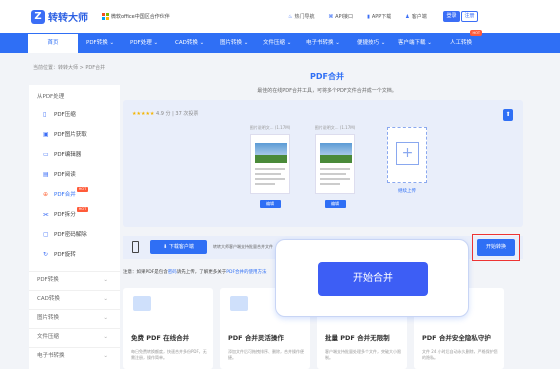 The image size is (560, 369). I want to click on ms-partner: 微软office中国区合作伙伴, so click(136, 16).